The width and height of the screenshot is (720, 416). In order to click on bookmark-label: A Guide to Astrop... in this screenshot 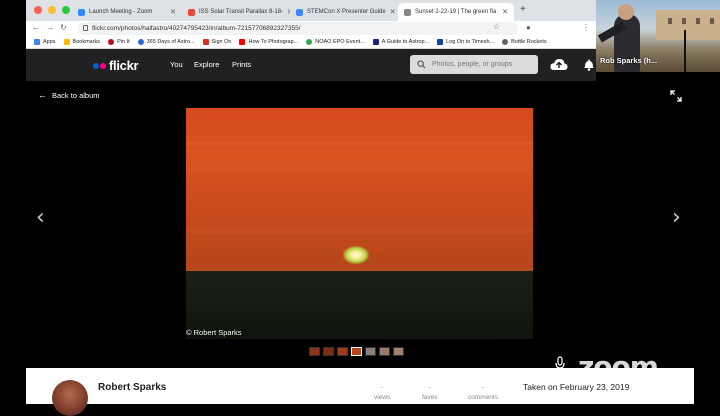, I will do `click(405, 42)`.